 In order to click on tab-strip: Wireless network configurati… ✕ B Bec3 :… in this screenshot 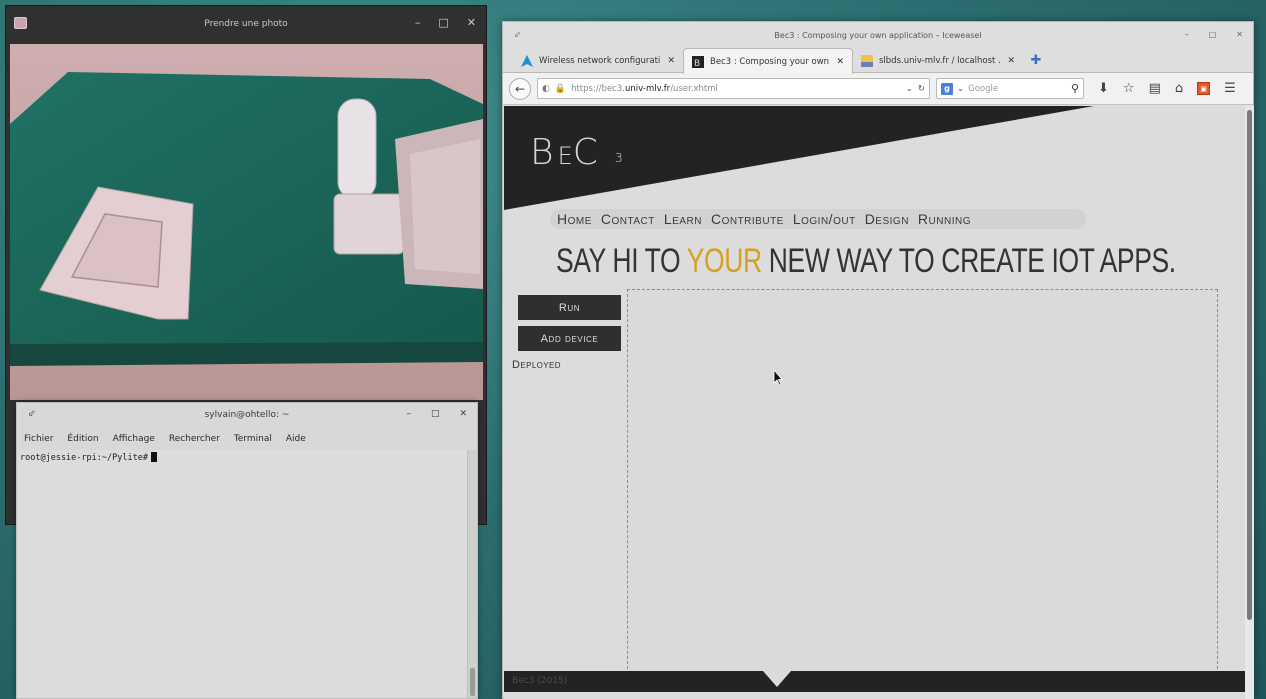, I will do `click(878, 61)`.